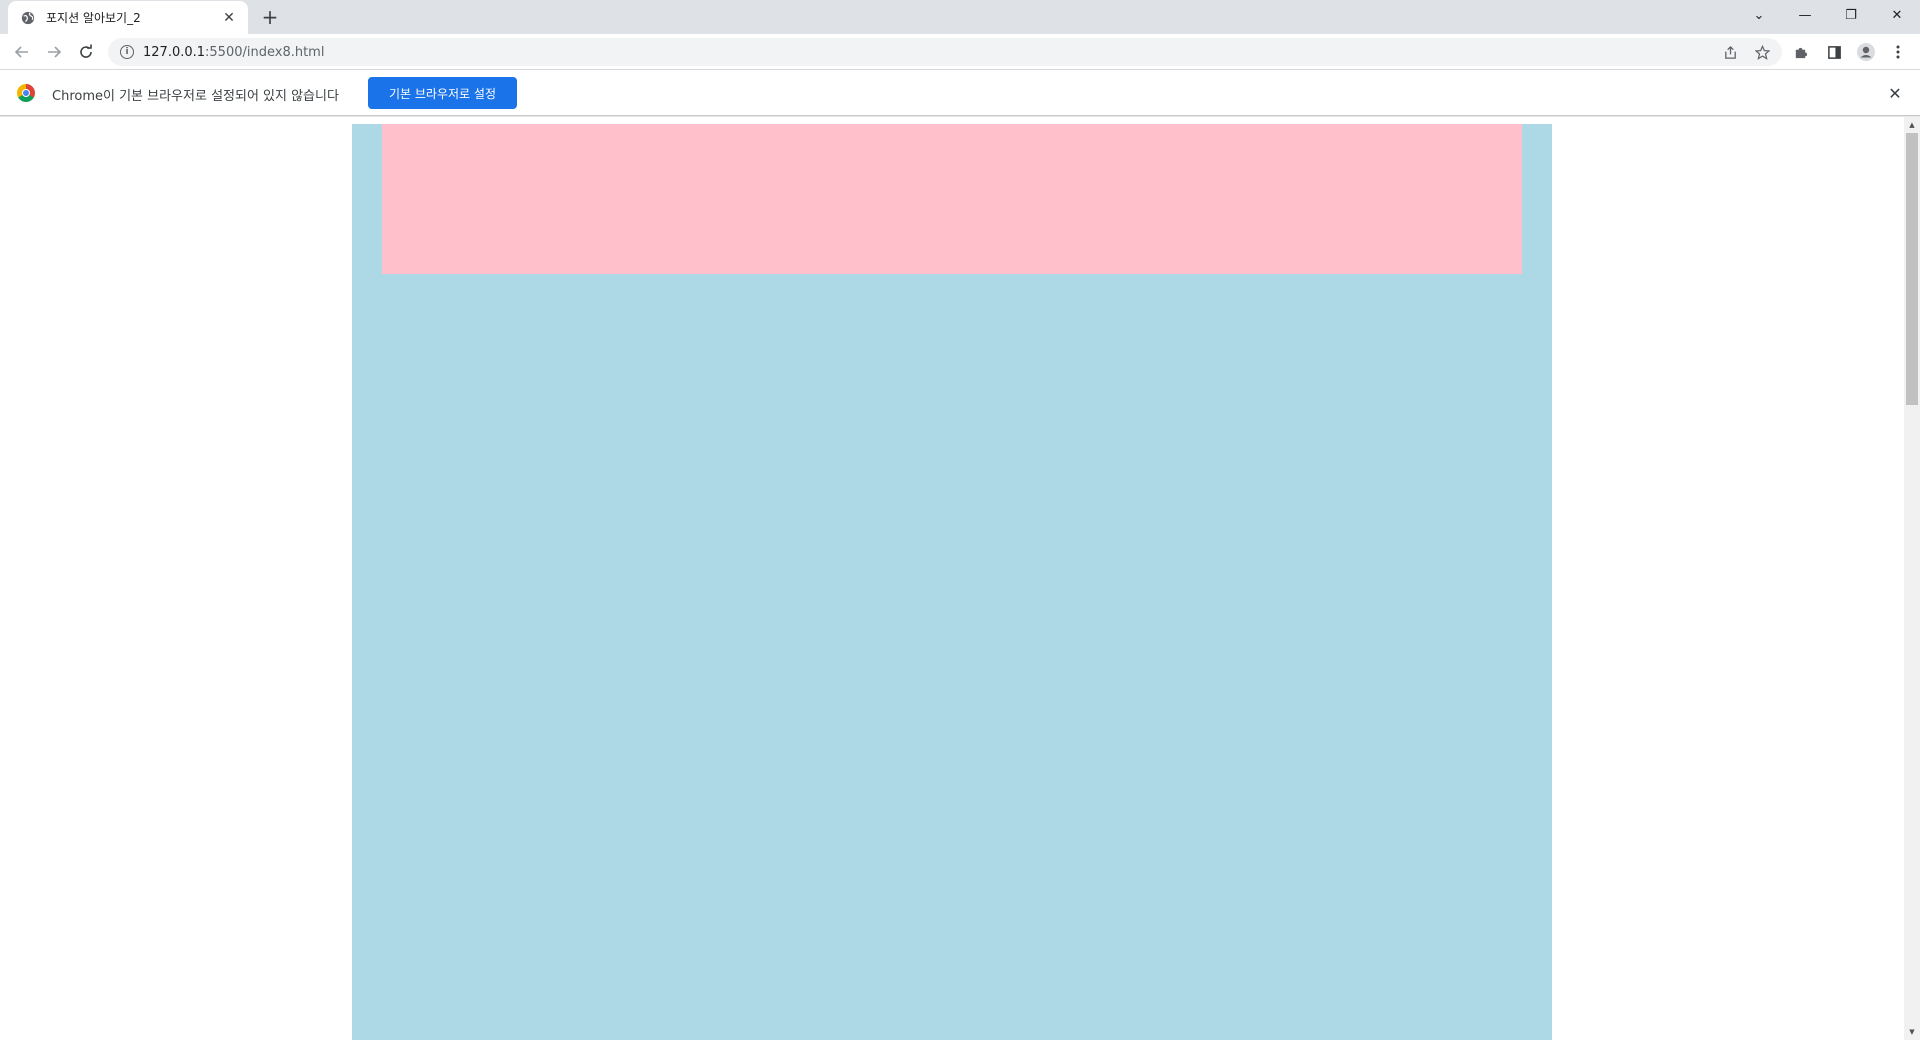 Image resolution: width=1920 pixels, height=1040 pixels. Describe the element at coordinates (1895, 93) in the screenshot. I see `infobar-close-icon: ✕` at that location.